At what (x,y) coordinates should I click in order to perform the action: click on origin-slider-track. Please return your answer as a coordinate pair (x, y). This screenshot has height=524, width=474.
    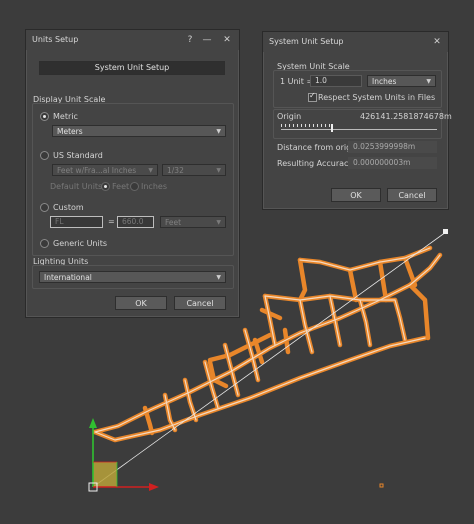
    Looking at the image, I should click on (359, 129).